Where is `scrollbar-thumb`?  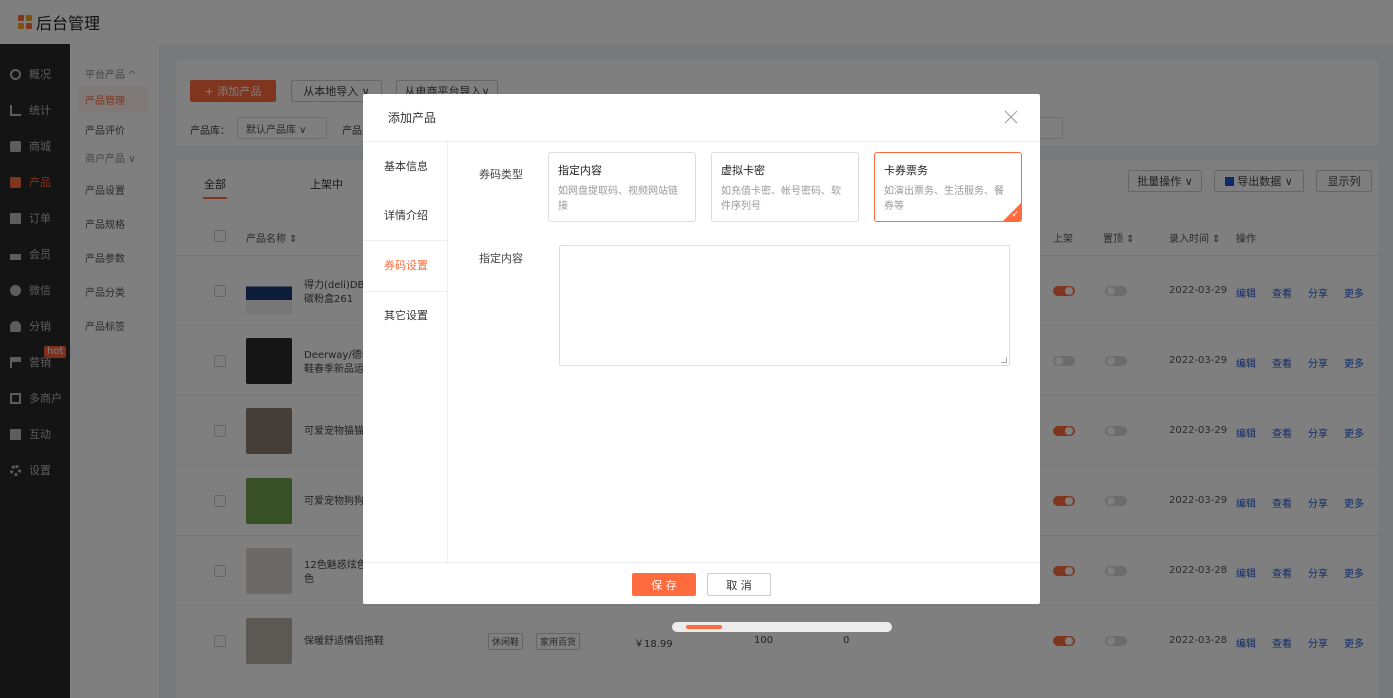 scrollbar-thumb is located at coordinates (704, 627).